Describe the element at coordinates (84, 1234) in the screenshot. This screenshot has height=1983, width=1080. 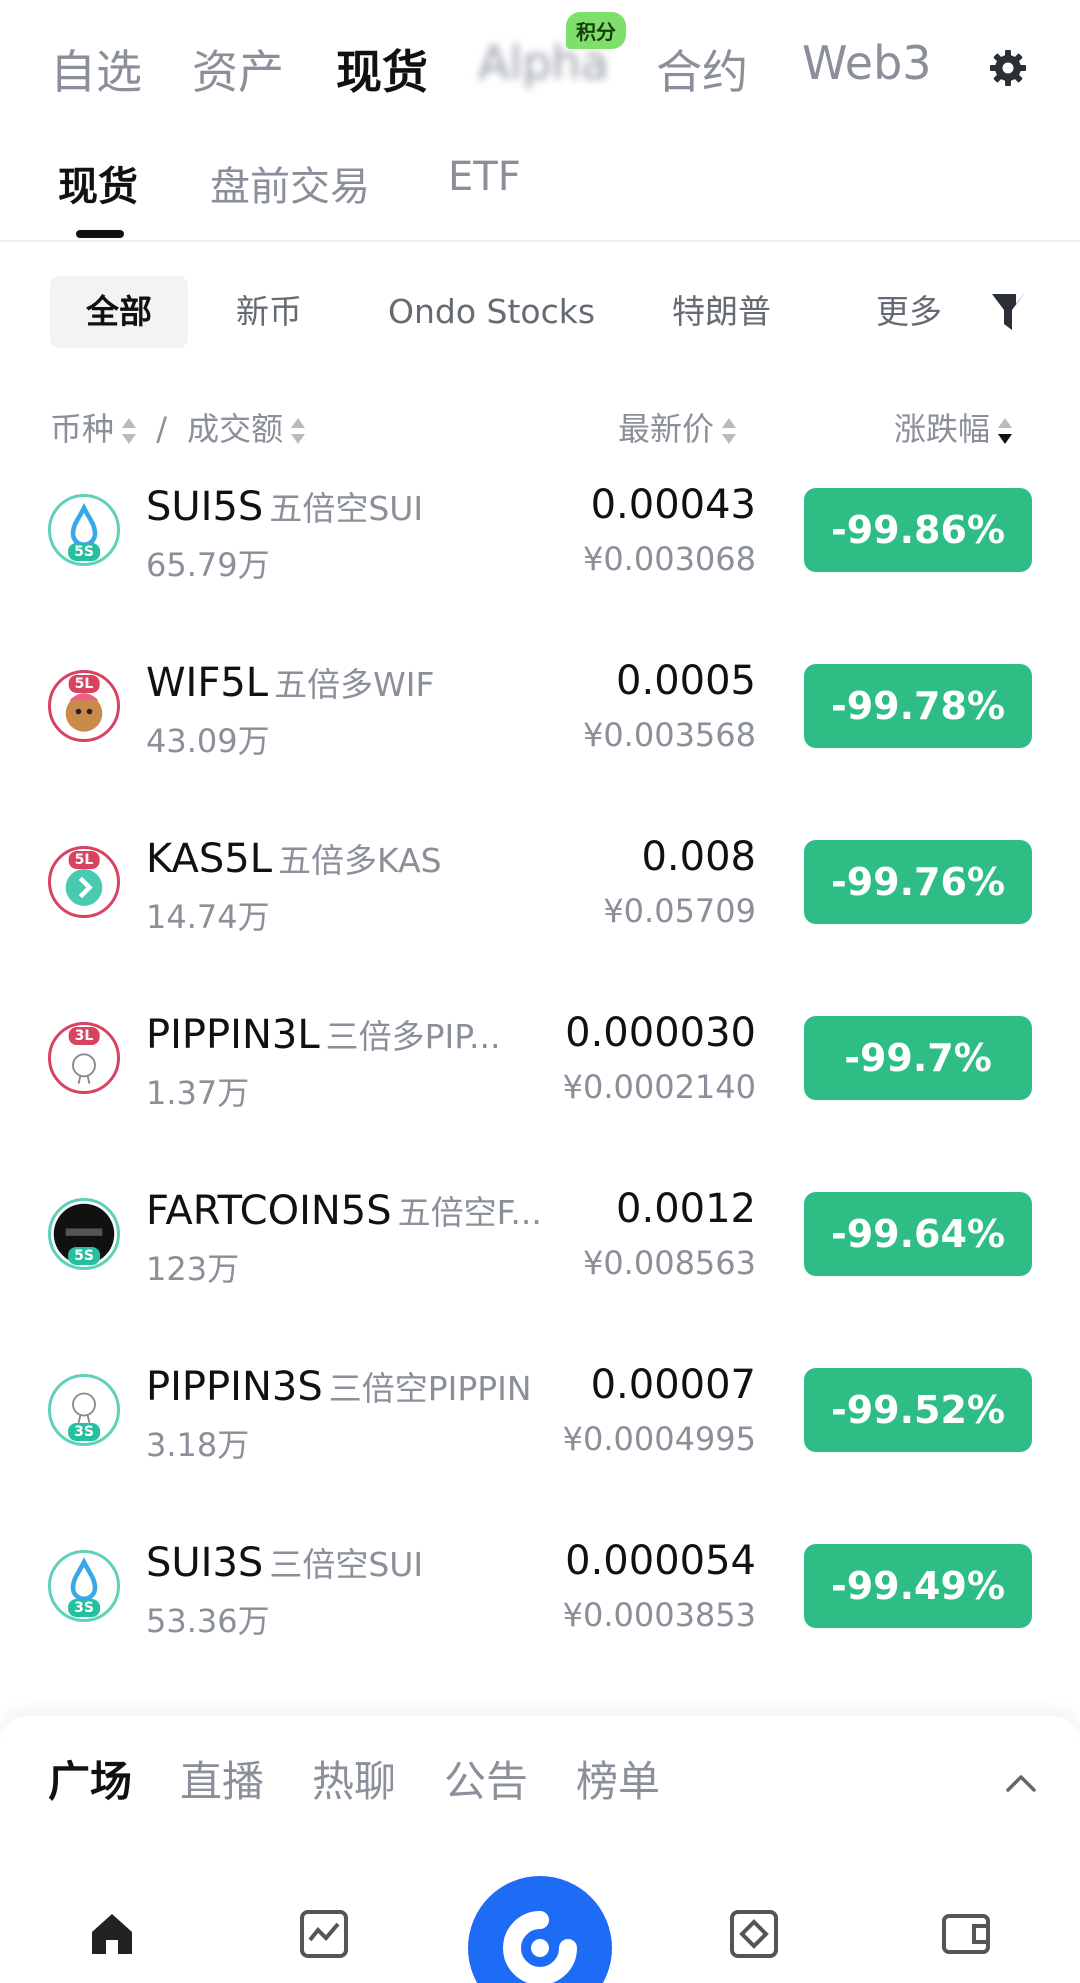
I see `fartcoin-token-icon: 5S` at that location.